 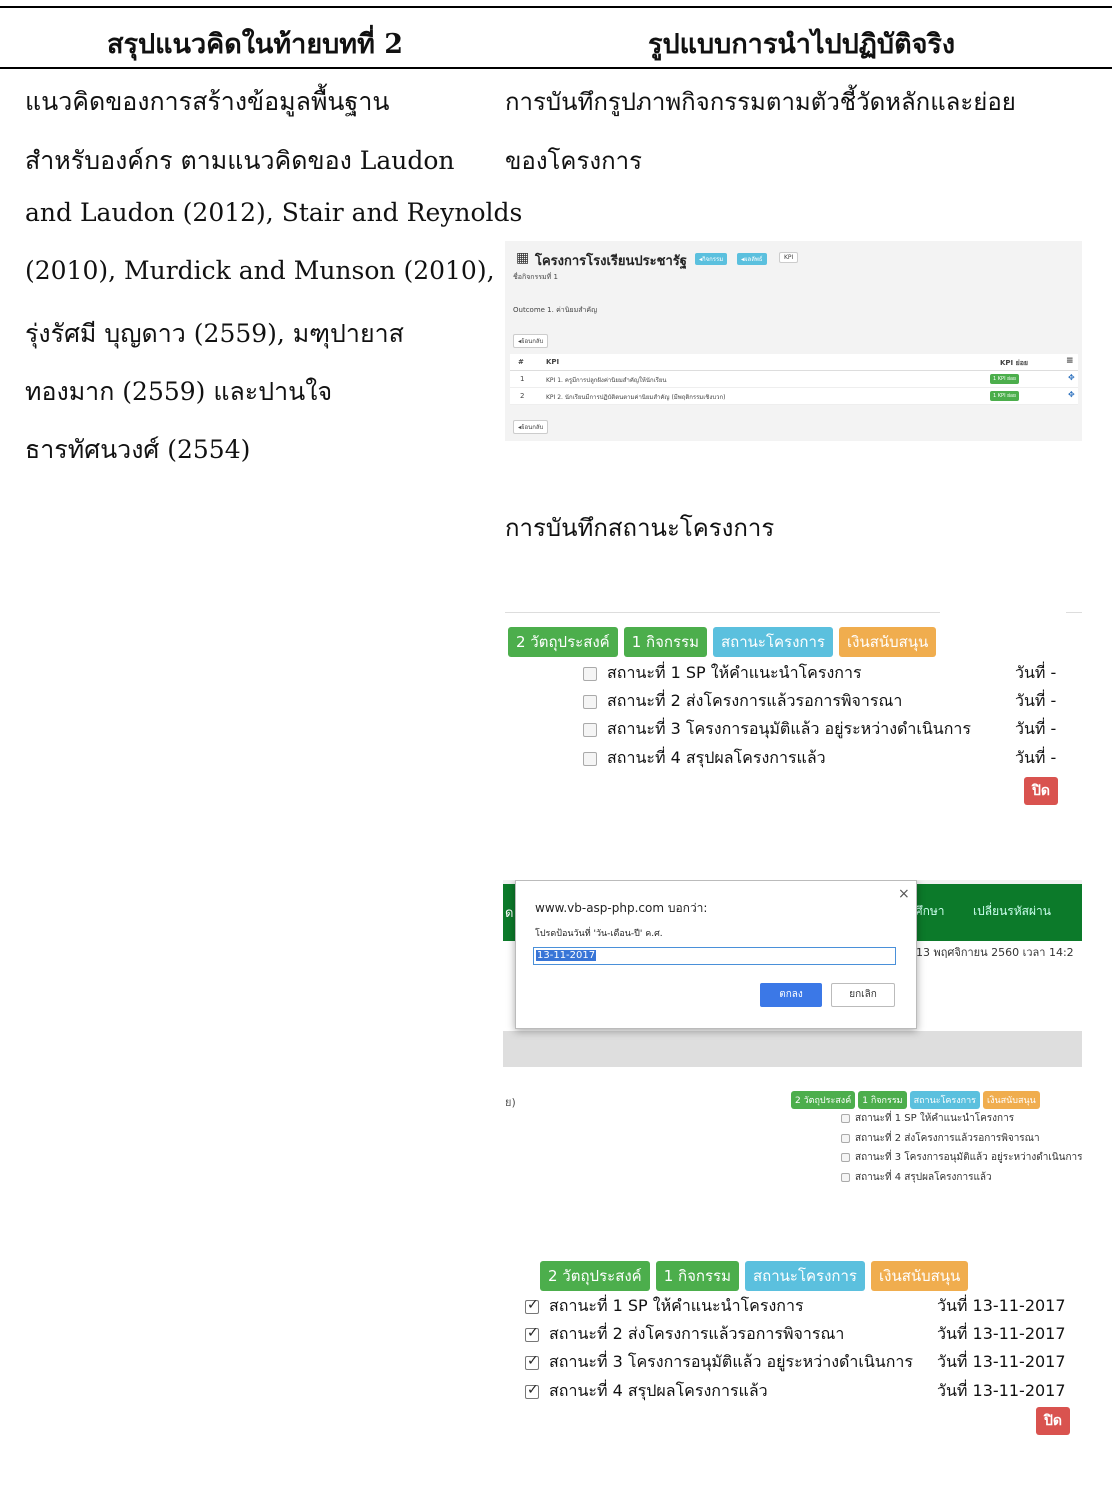 I want to click on left-text-line: ธารทัศนวงศ์ (2554), so click(x=138, y=449).